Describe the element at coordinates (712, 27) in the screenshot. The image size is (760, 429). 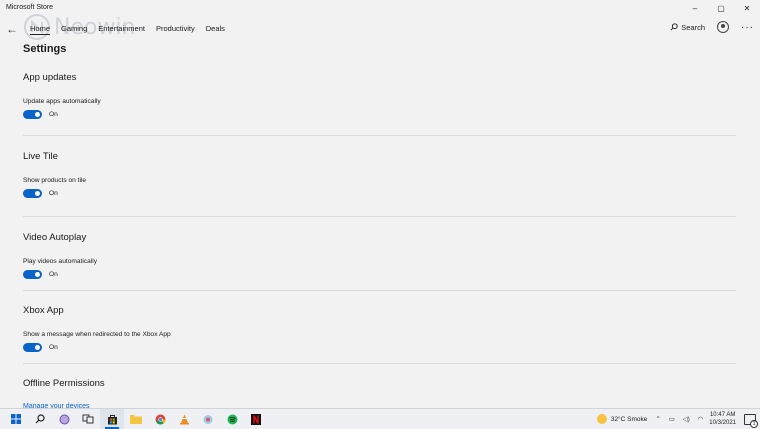
I see `nav-right: Search ···` at that location.